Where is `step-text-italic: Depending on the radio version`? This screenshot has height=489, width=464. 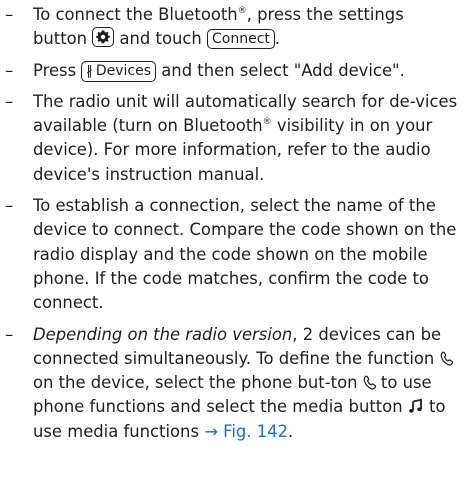 step-text-italic: Depending on the radio version is located at coordinates (163, 334).